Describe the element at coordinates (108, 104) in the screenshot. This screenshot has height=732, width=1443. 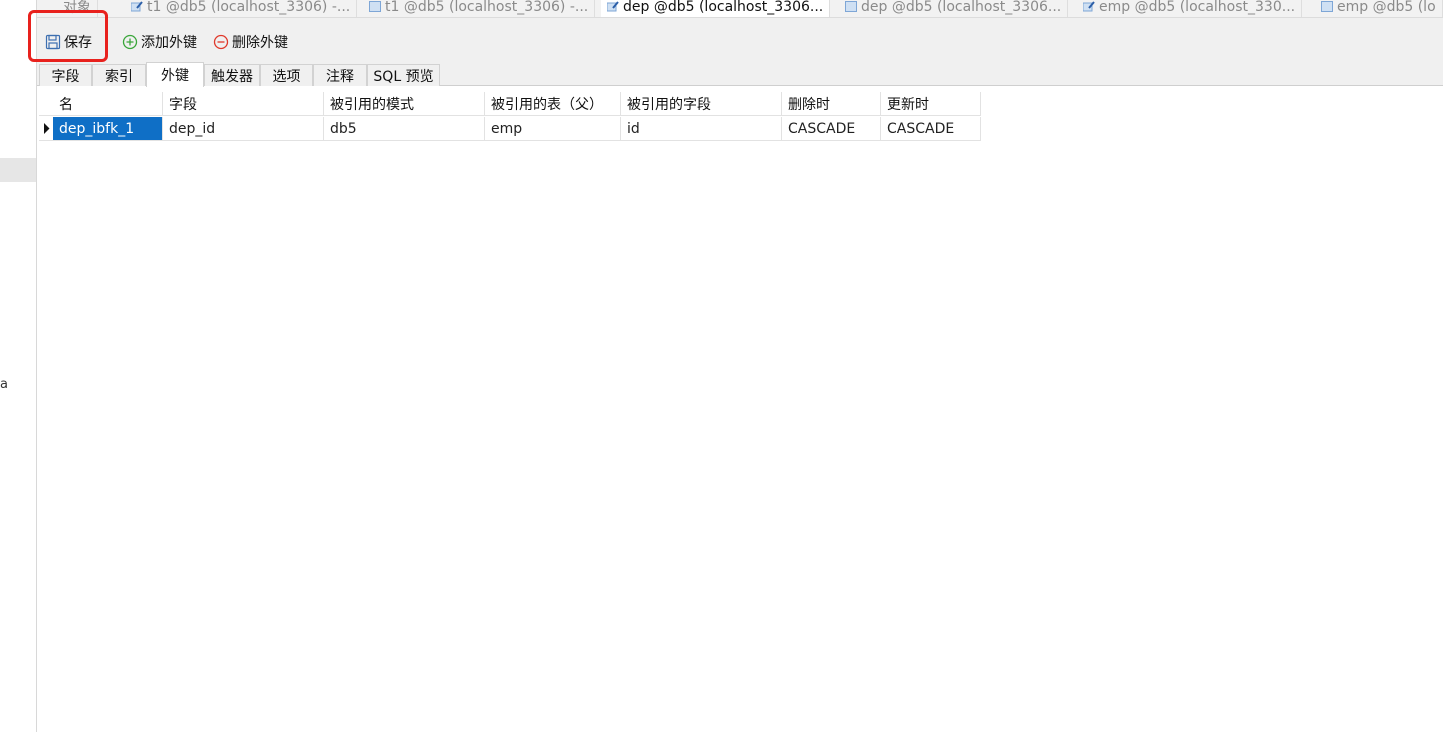
I see `column-header-name: 名` at that location.